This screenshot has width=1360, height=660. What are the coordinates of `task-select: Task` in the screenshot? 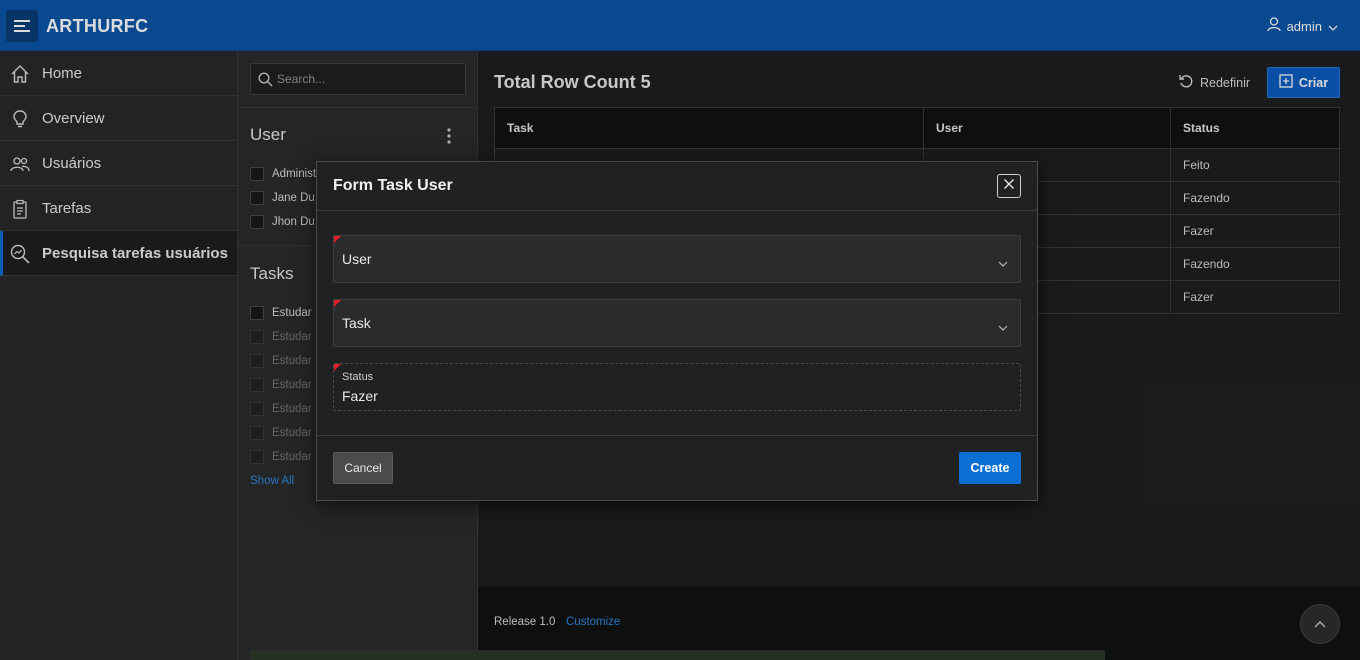 It's located at (677, 323).